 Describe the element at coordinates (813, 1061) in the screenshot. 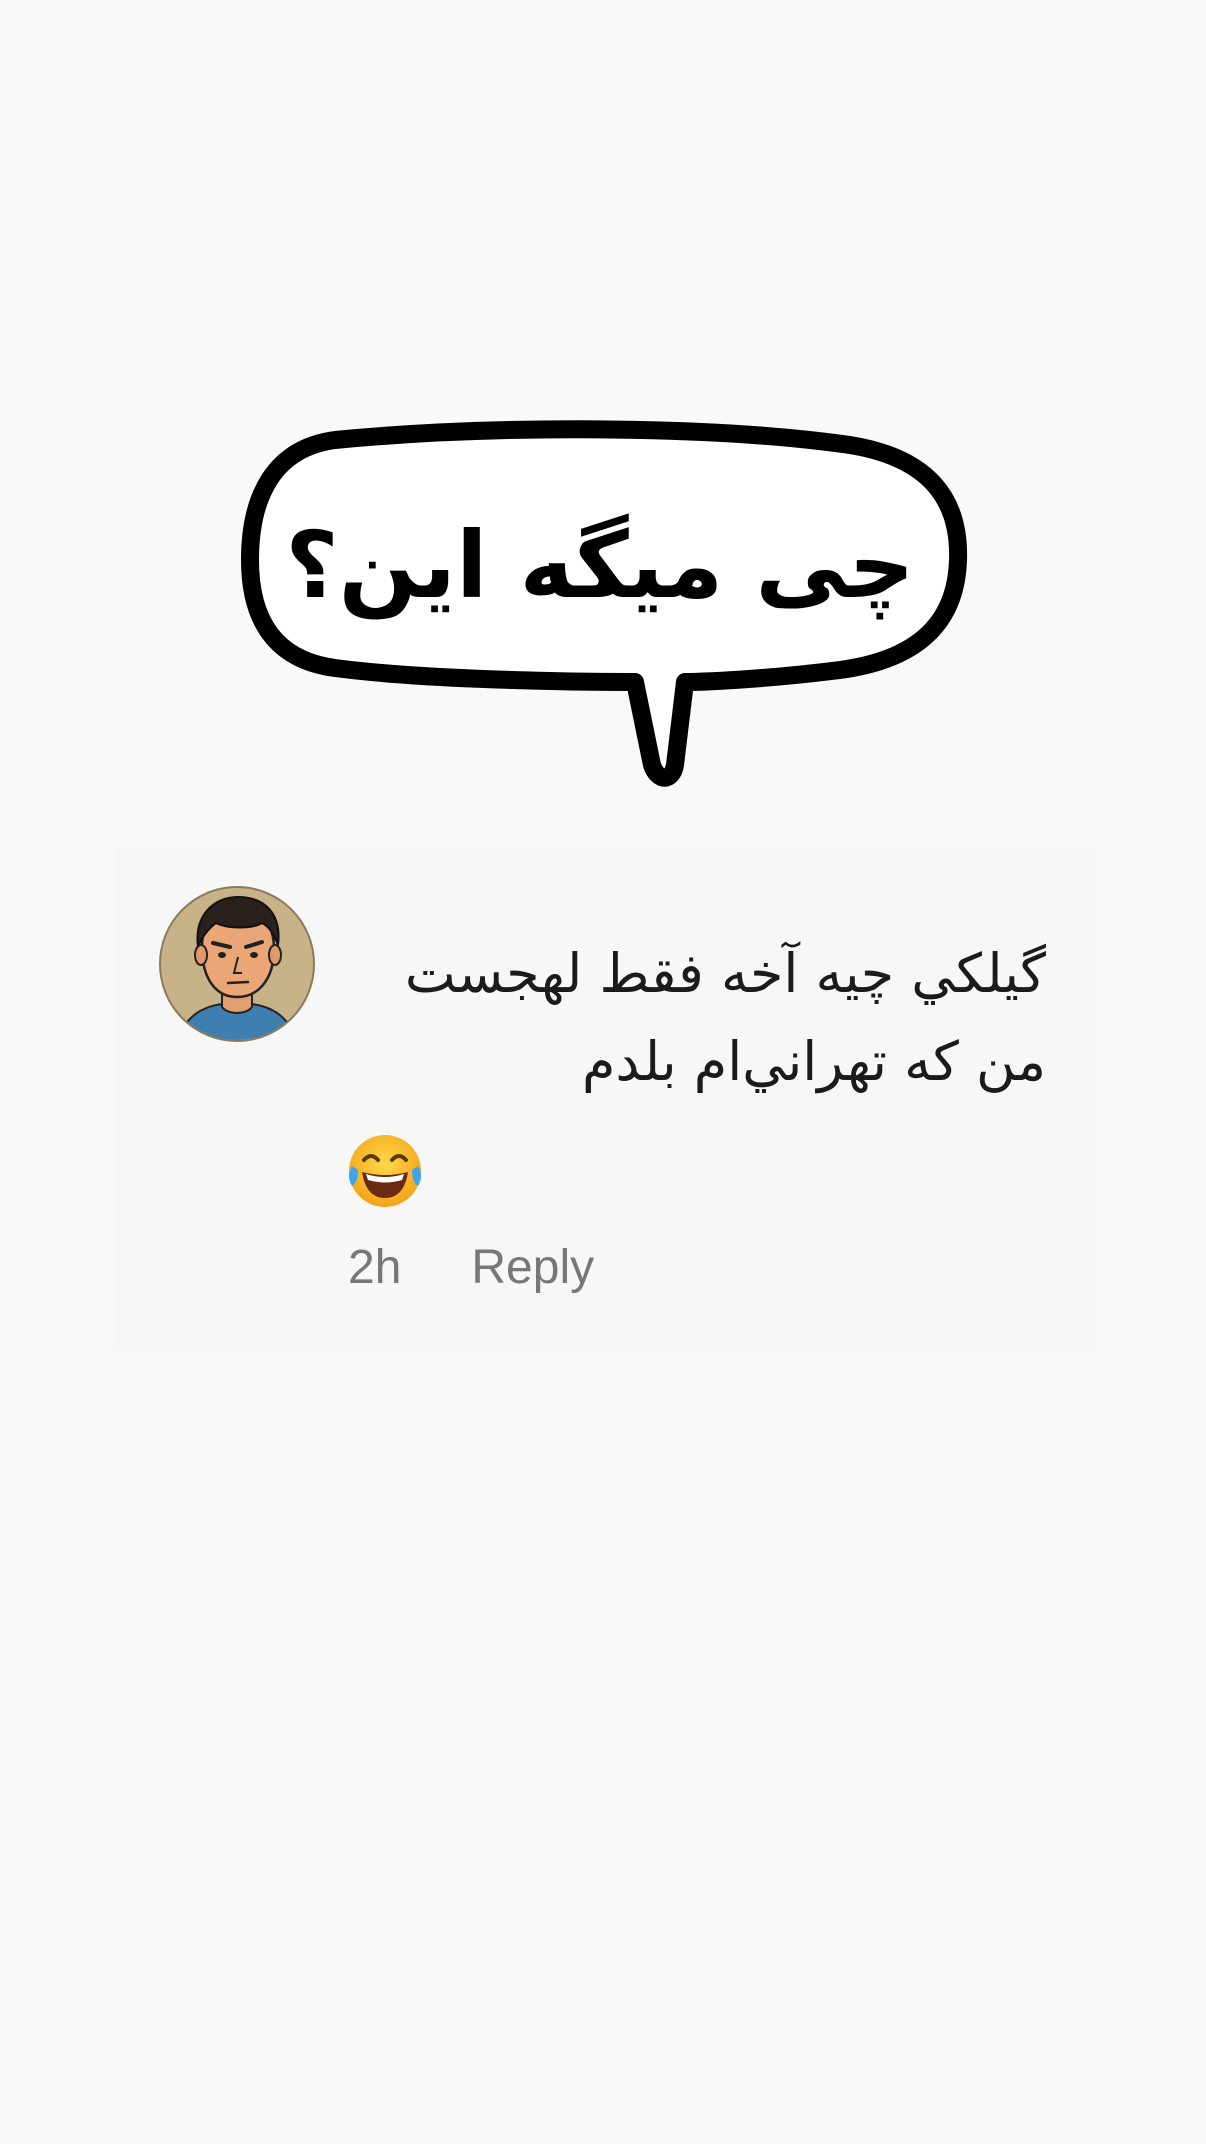

I see `comment-line: من که تهراني‌ام بلدم` at that location.